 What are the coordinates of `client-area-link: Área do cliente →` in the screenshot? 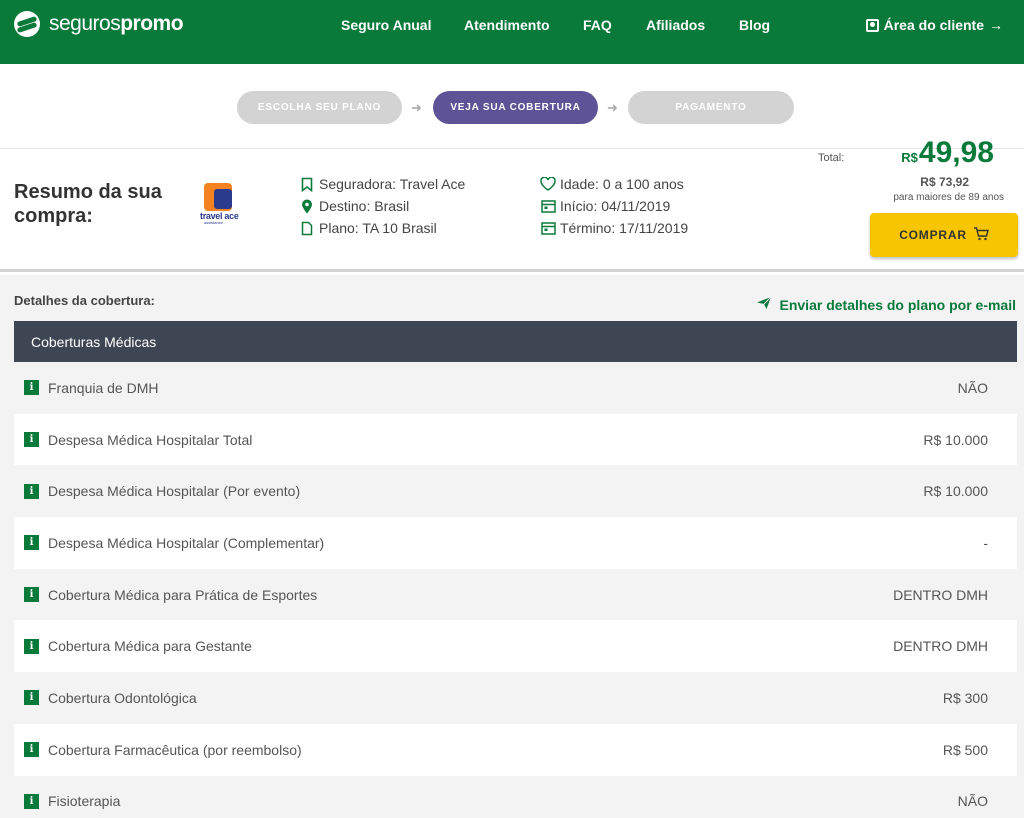 It's located at (934, 25).